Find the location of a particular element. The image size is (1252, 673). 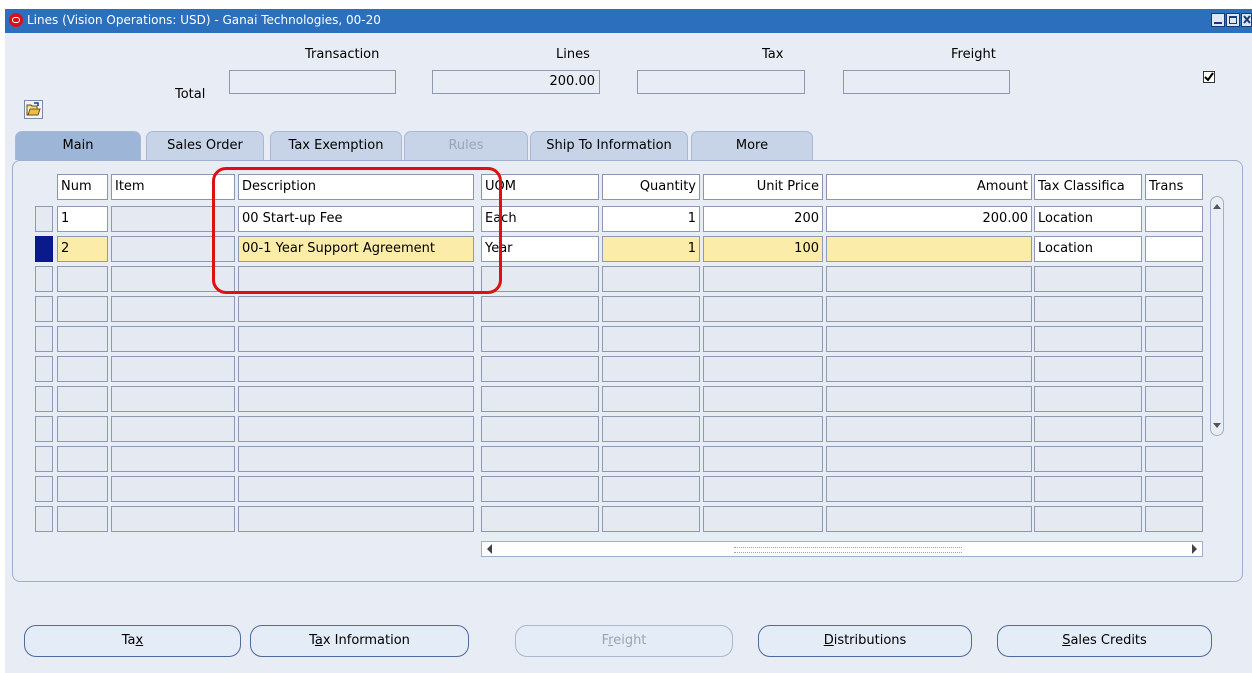

scroll-right-icon is located at coordinates (1195, 549).